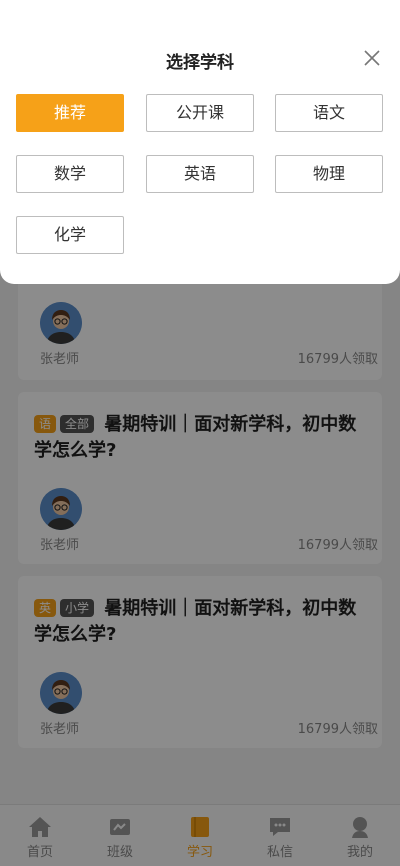 This screenshot has height=866, width=400. Describe the element at coordinates (70, 174) in the screenshot. I see `subject-chip-math: 数学` at that location.